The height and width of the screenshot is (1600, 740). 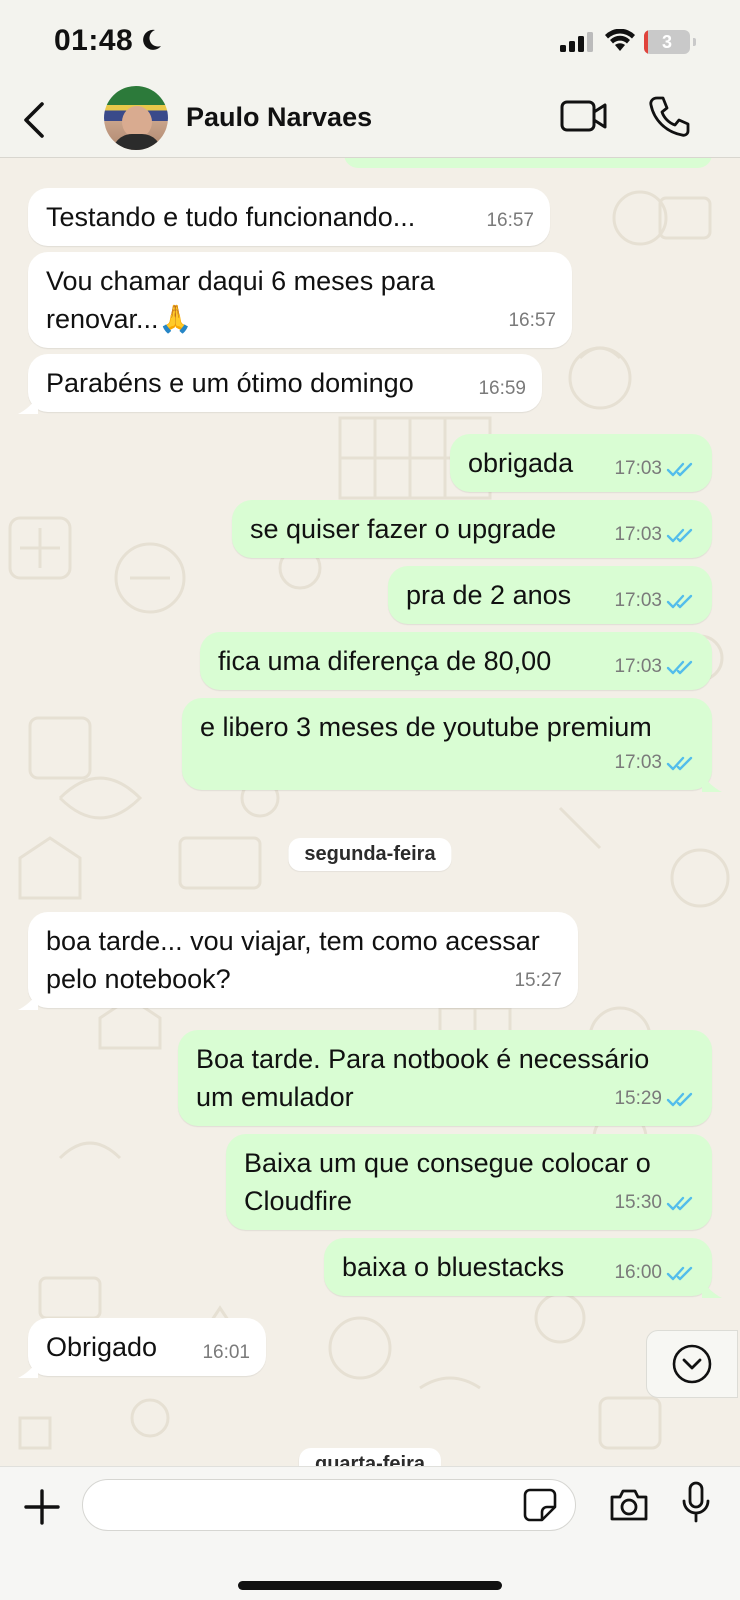 What do you see at coordinates (279, 117) in the screenshot?
I see `contact-name: Paulo Narvaes` at bounding box center [279, 117].